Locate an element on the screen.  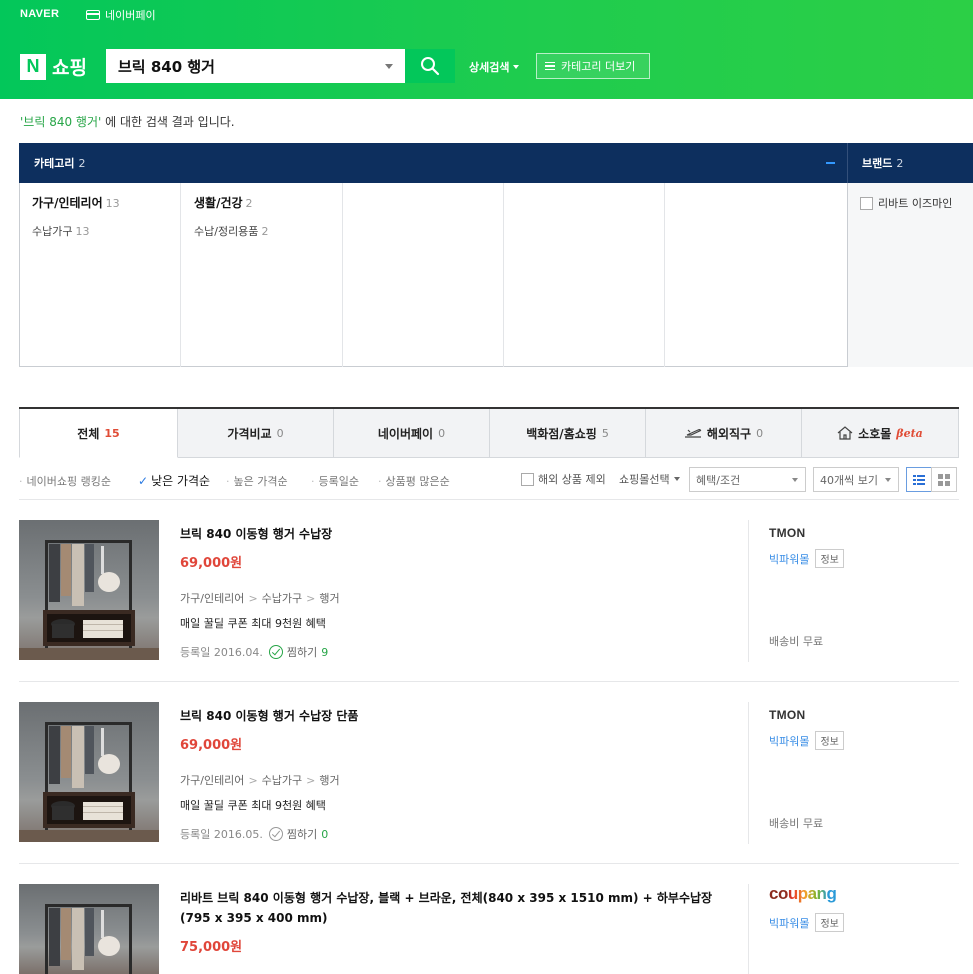
product-meta: 등록일 2016.05. 찜하기 0 is located at coordinates (254, 834).